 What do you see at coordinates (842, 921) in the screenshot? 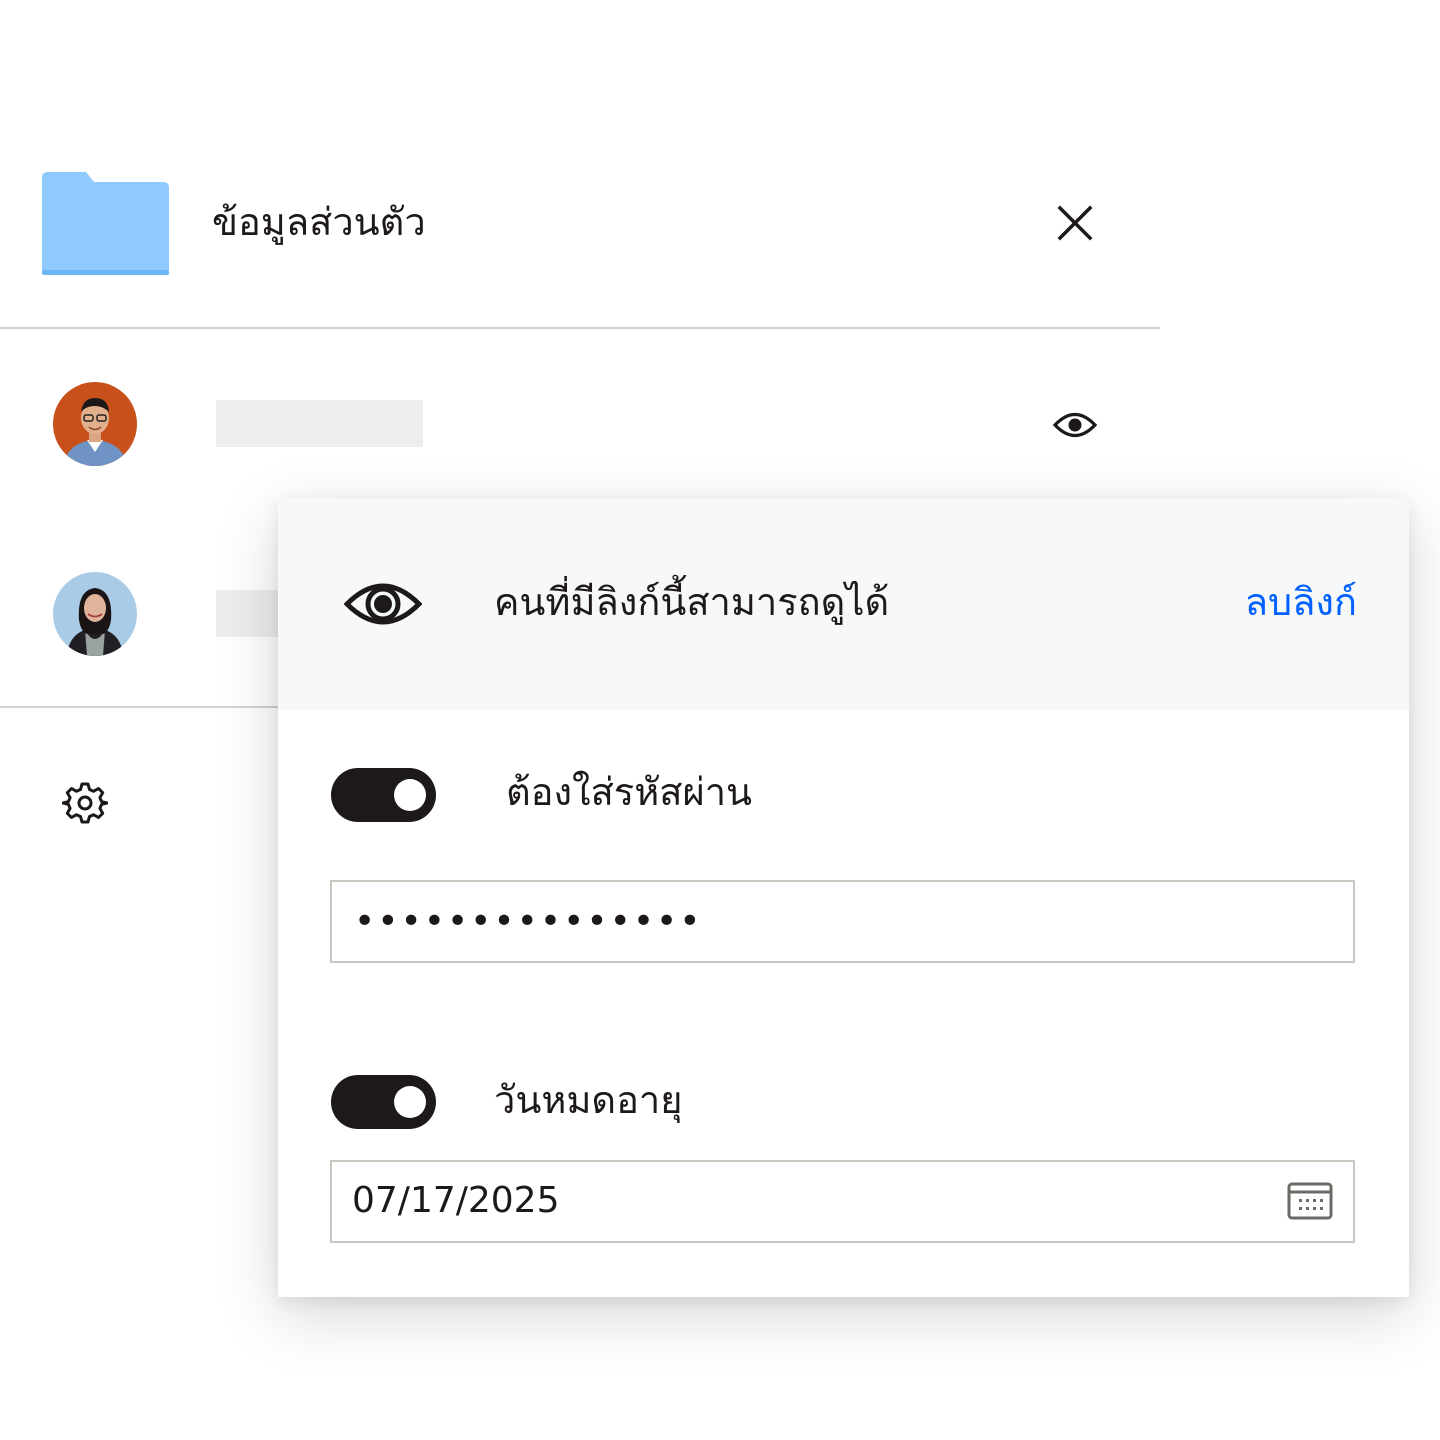
I see `password-field: •••••••••••••••` at bounding box center [842, 921].